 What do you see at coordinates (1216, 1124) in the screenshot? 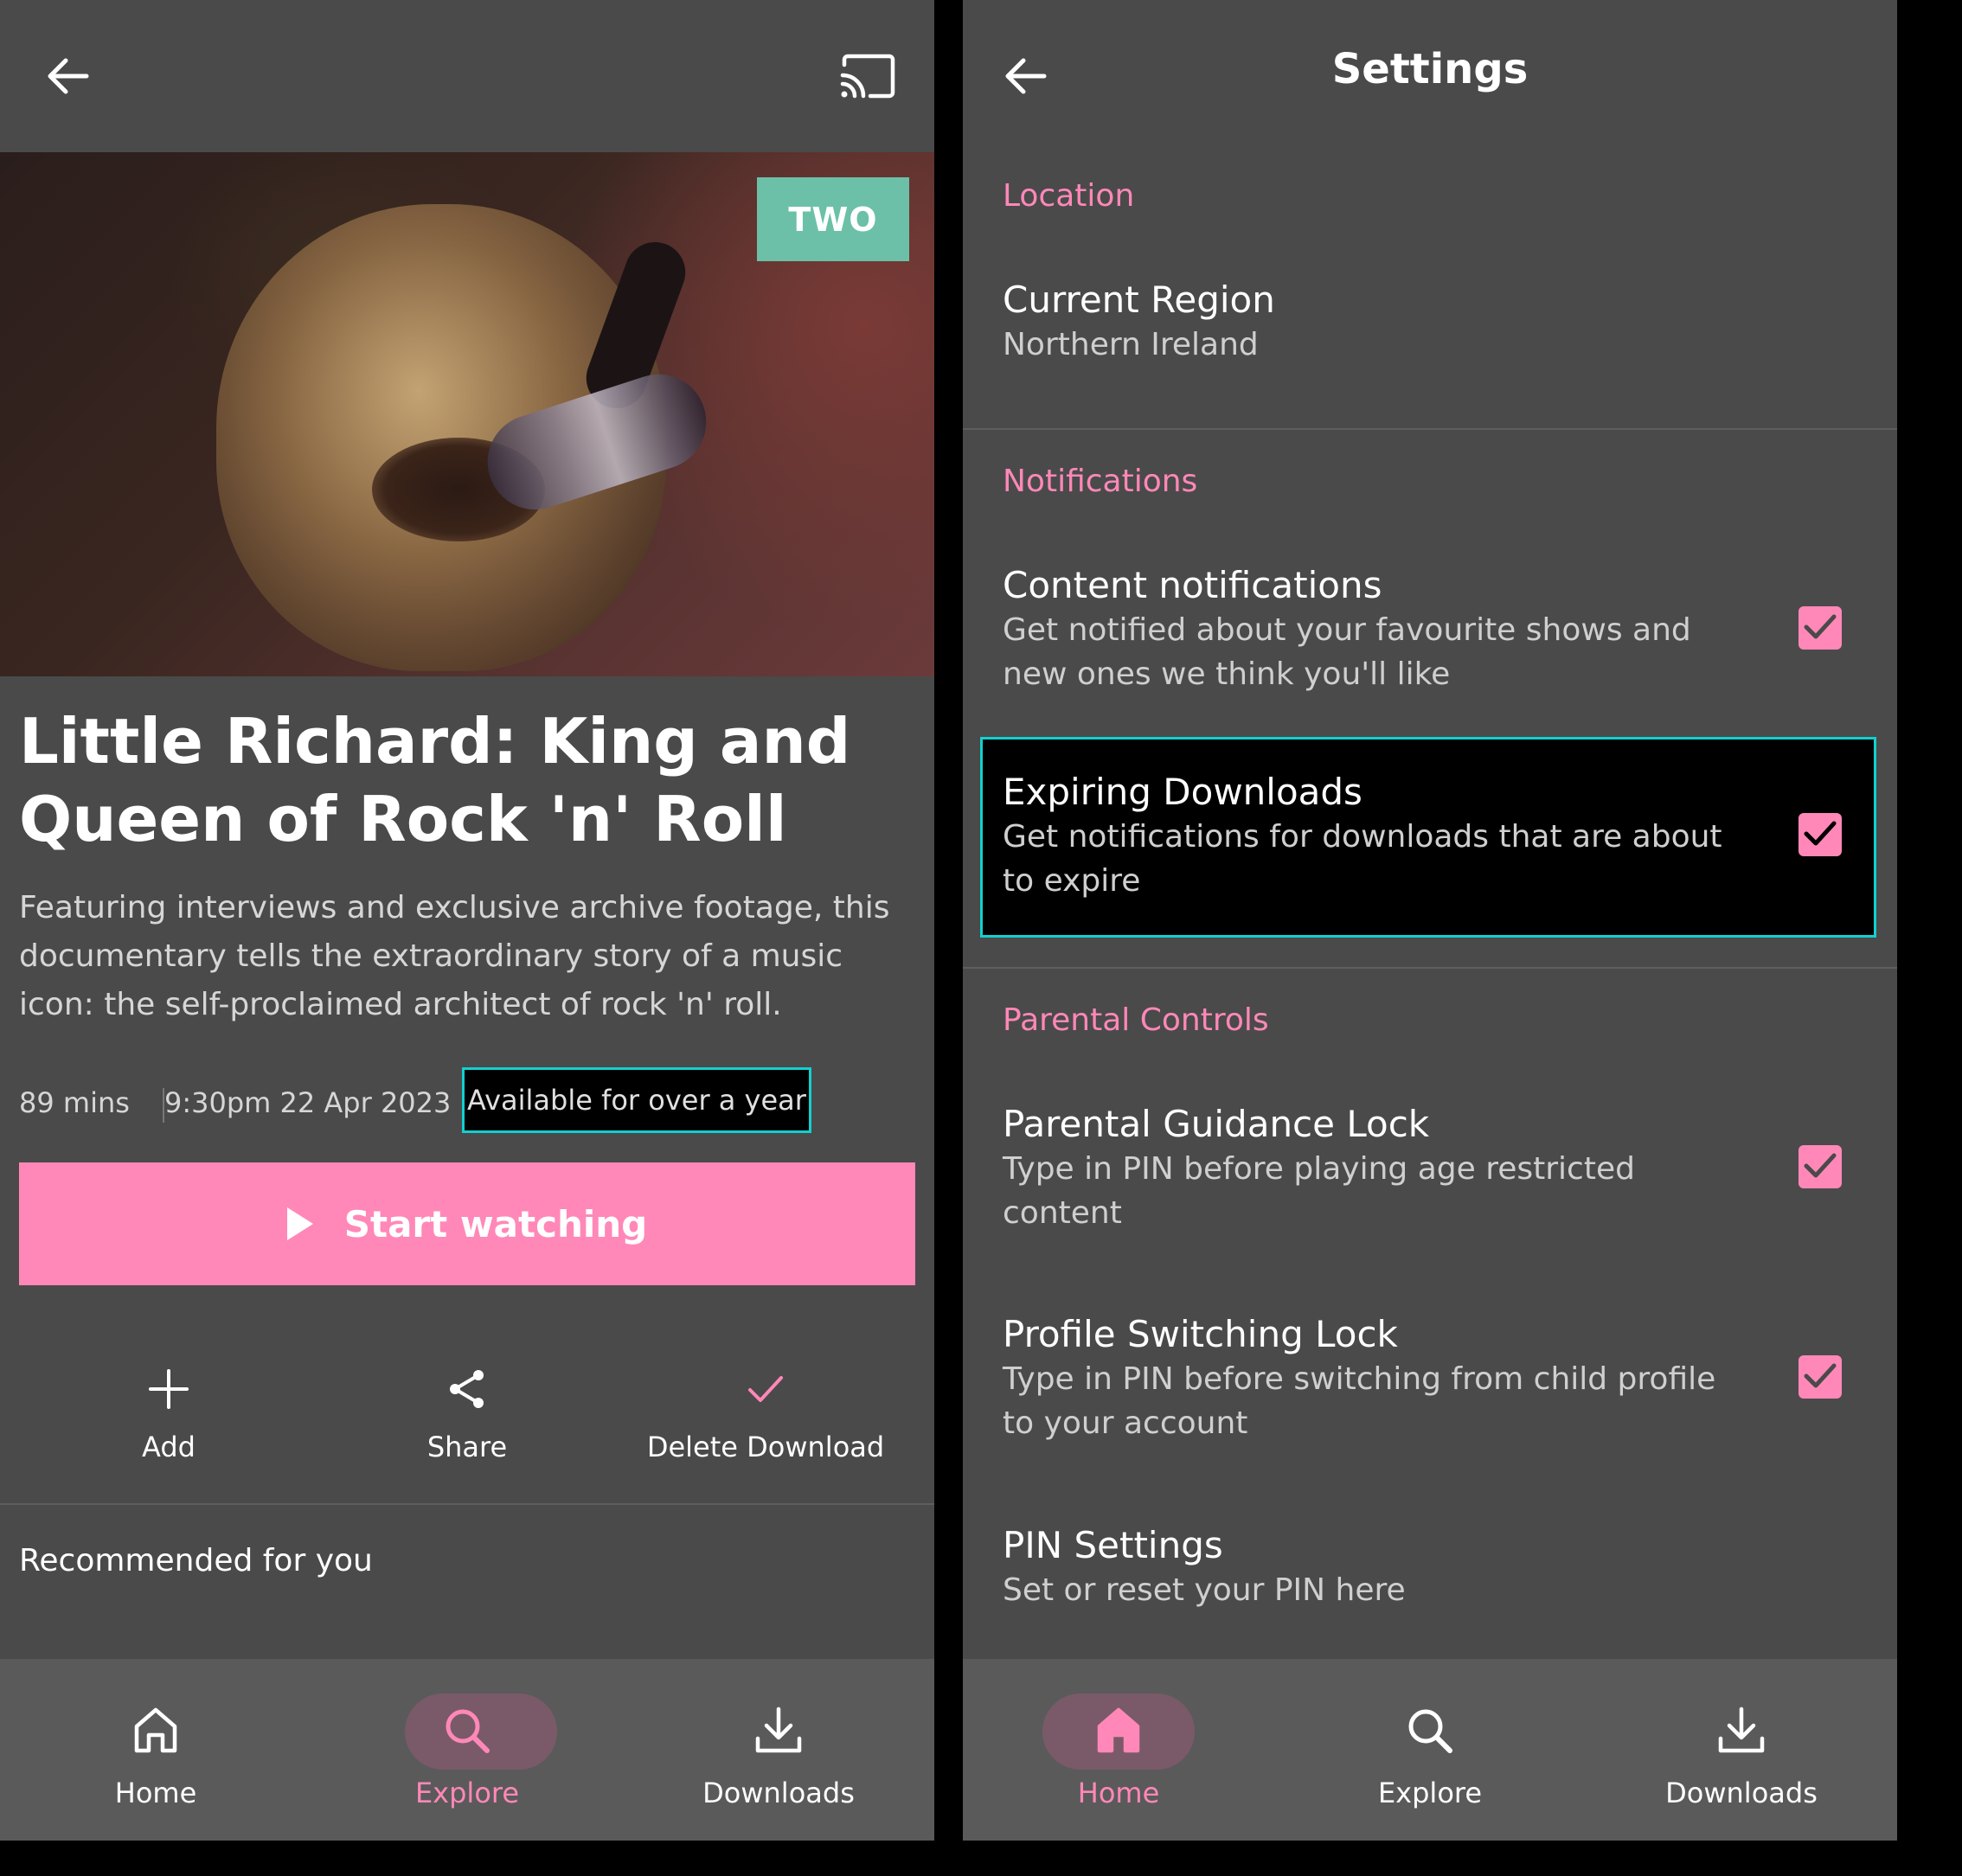
I see `setting-title: Parental Guidance Lock` at bounding box center [1216, 1124].